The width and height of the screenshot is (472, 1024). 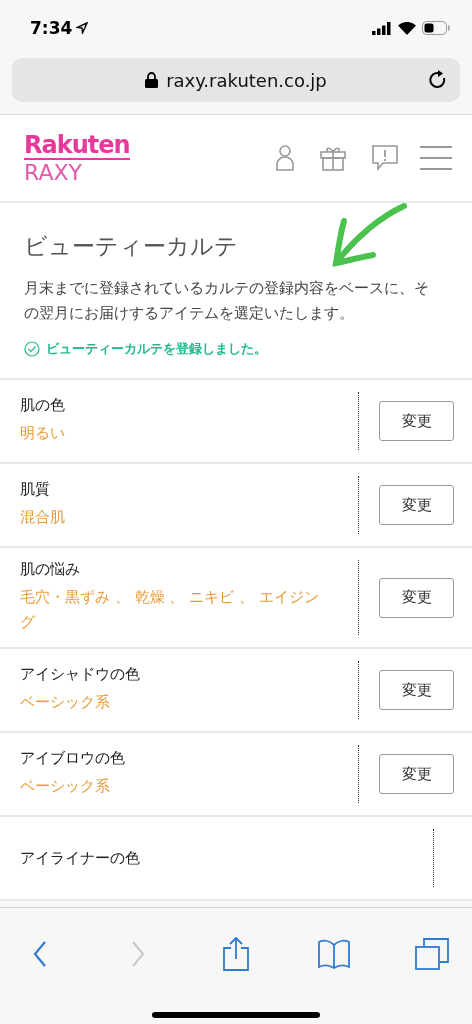 What do you see at coordinates (382, 28) in the screenshot?
I see `signal-icon` at bounding box center [382, 28].